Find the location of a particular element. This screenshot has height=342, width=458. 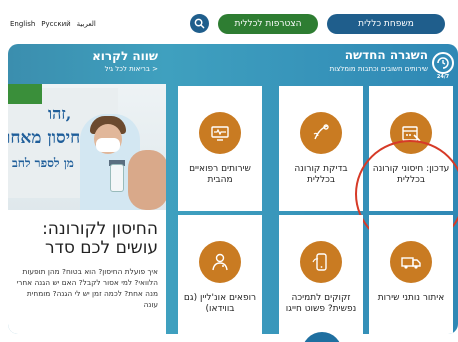

photo-hand is located at coordinates (147, 180).